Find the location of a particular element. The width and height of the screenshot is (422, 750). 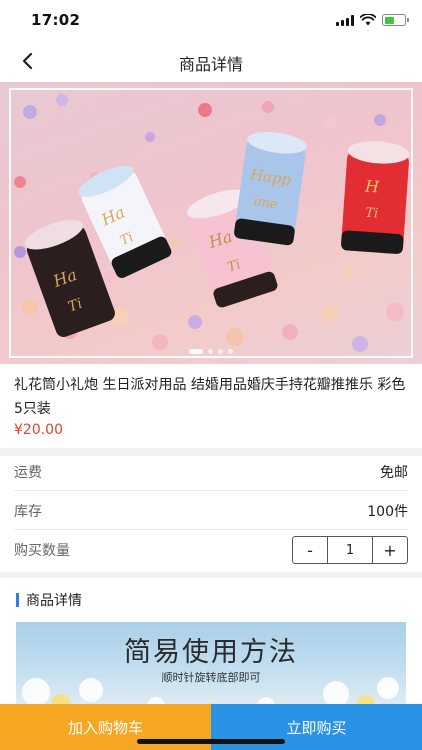

section-marker is located at coordinates (17, 600).